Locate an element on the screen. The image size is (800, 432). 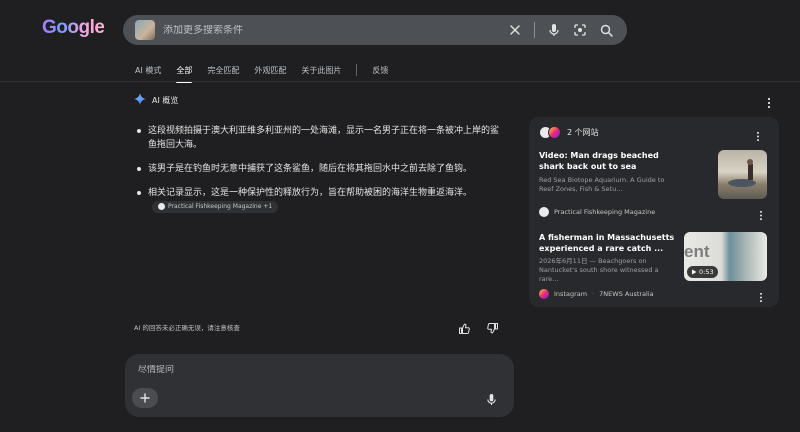
source-favicon-icon is located at coordinates (544, 212).